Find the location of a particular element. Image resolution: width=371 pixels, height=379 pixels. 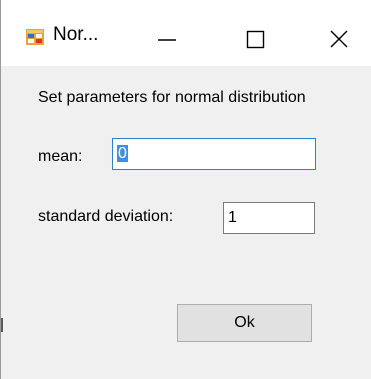

minimize-icon is located at coordinates (167, 40).